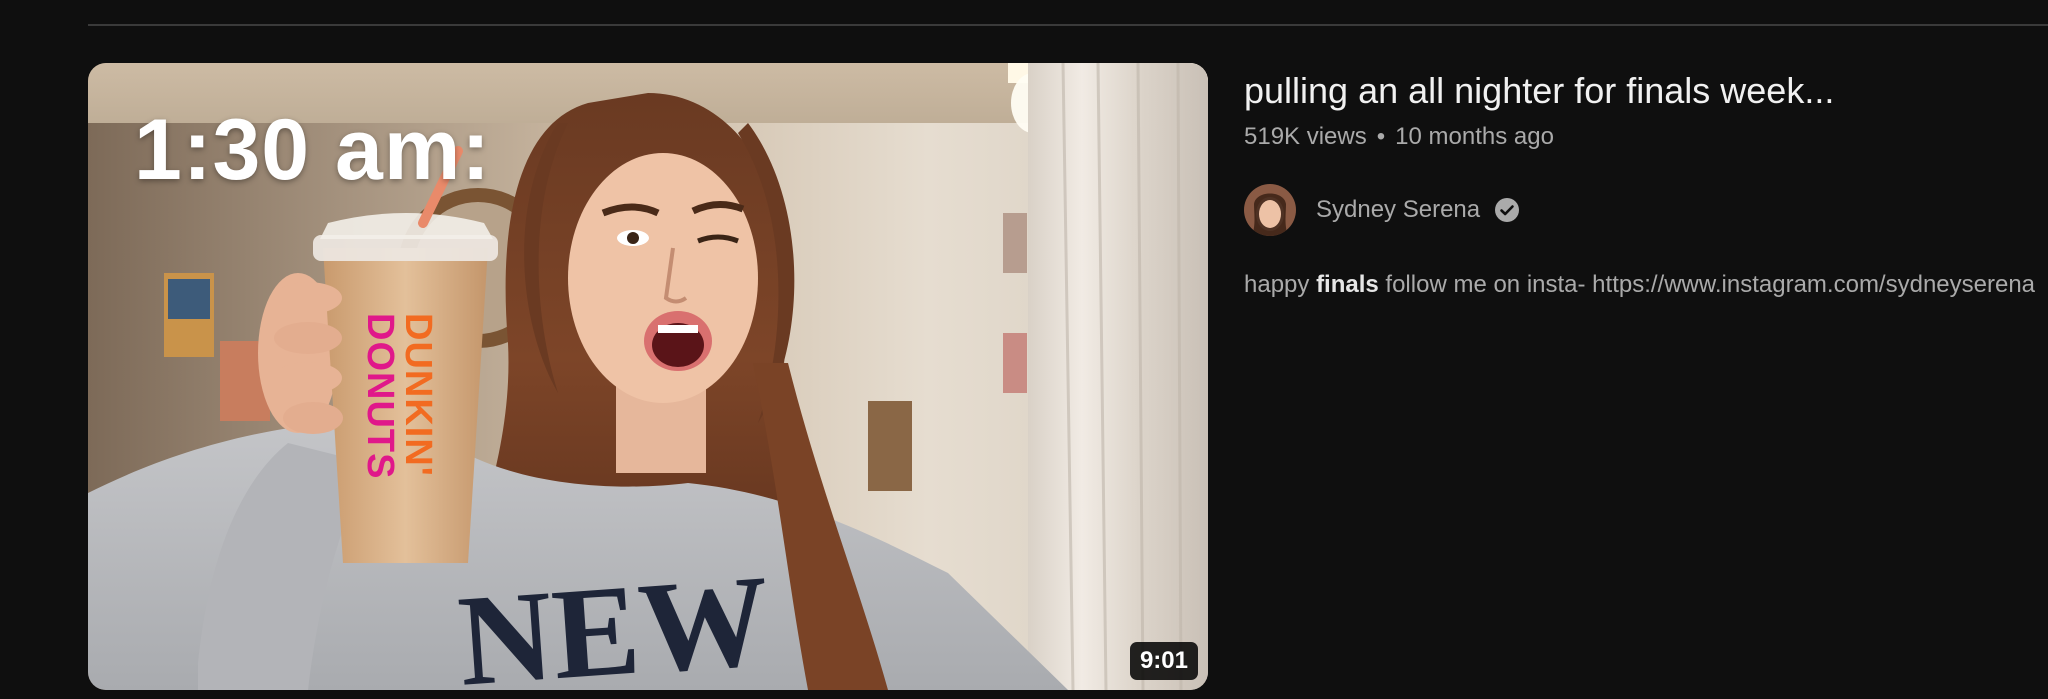 This screenshot has width=2048, height=699. What do you see at coordinates (1068, 25) in the screenshot?
I see `section-divider` at bounding box center [1068, 25].